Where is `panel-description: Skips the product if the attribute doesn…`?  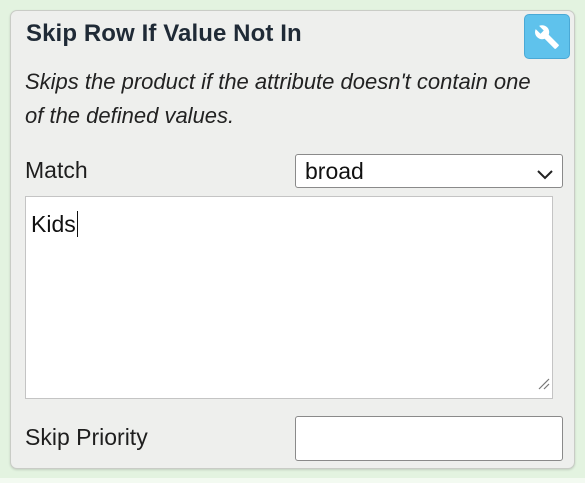
panel-description: Skips the product if the attribute doesn… is located at coordinates (278, 98).